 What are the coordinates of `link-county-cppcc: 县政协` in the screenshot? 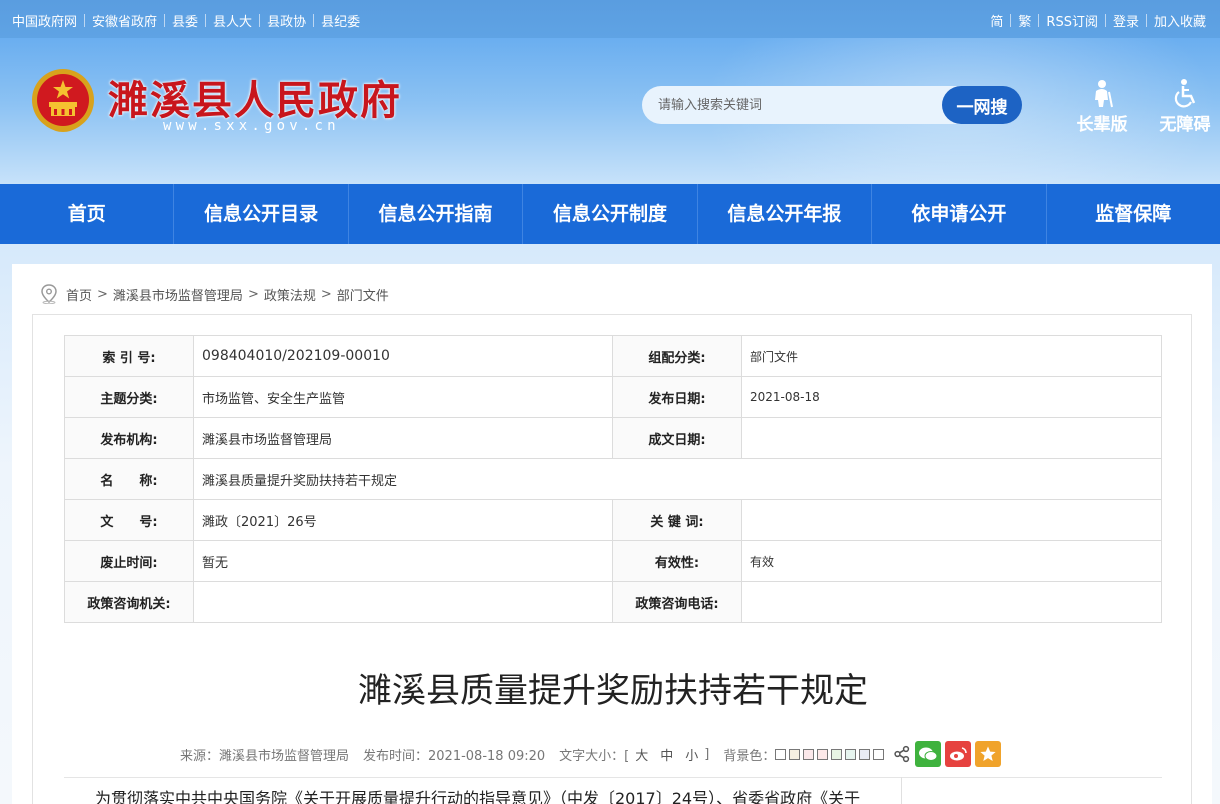 It's located at (286, 20).